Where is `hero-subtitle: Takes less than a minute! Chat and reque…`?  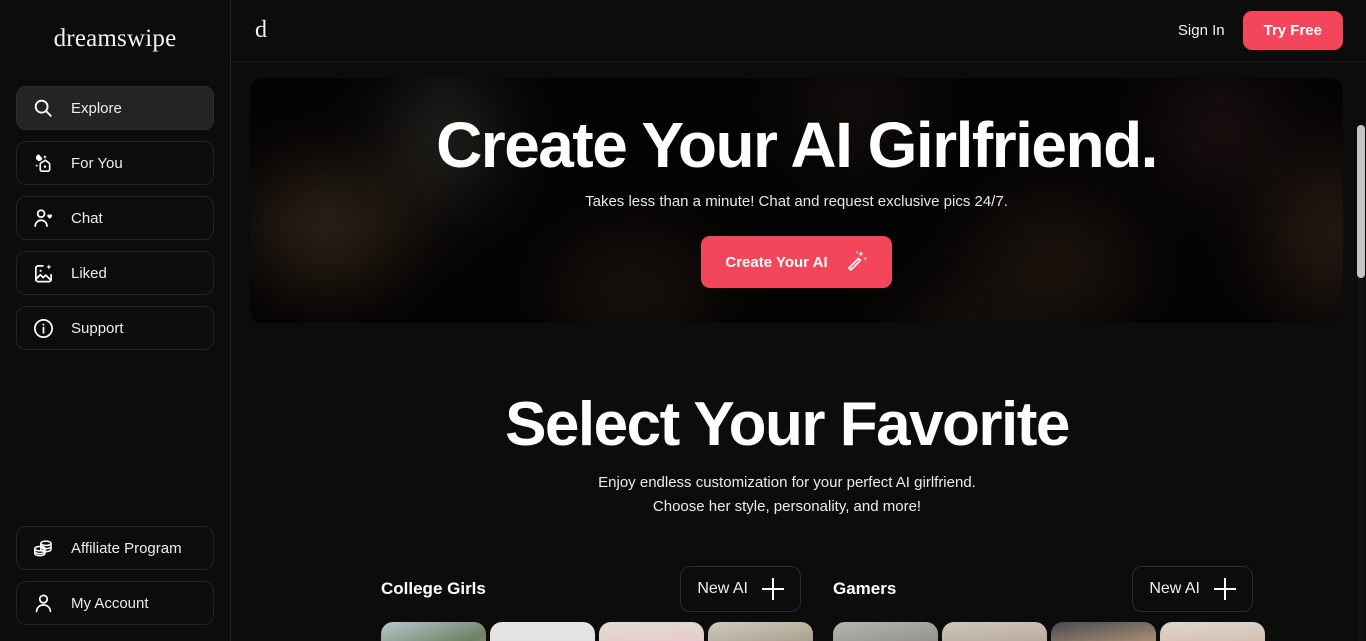 hero-subtitle: Takes less than a minute! Chat and reque… is located at coordinates (796, 201).